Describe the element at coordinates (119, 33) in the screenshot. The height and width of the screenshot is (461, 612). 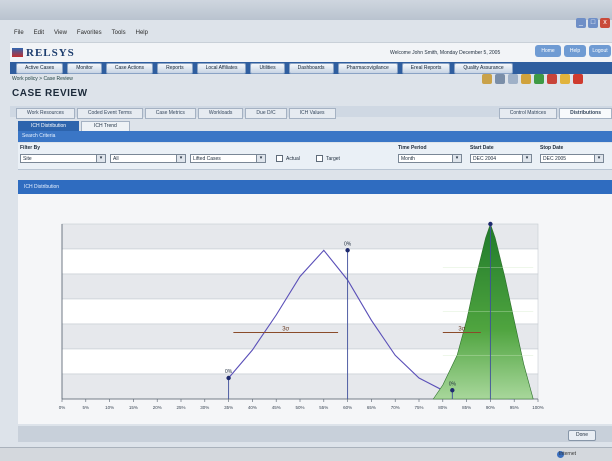
I see `menu-tools: Tools` at that location.